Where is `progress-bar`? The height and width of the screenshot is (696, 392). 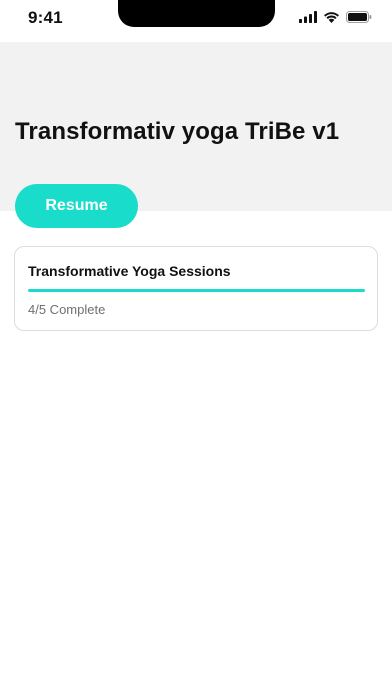
progress-bar is located at coordinates (196, 290).